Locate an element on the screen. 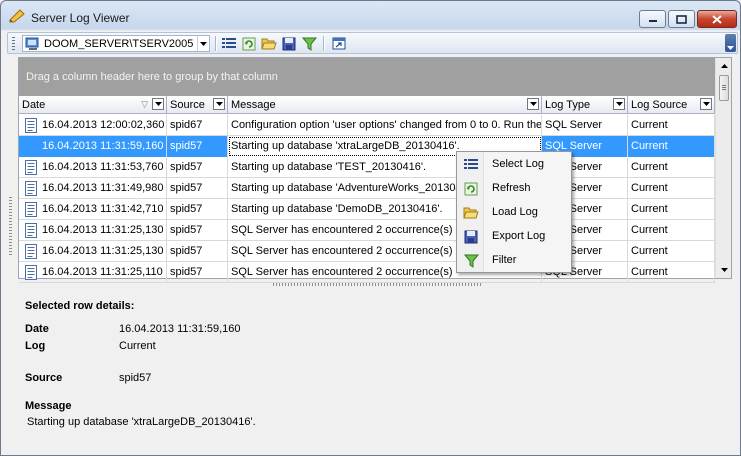 Image resolution: width=741 pixels, height=456 pixels. context-menu-item-label: Select Log is located at coordinates (518, 164).